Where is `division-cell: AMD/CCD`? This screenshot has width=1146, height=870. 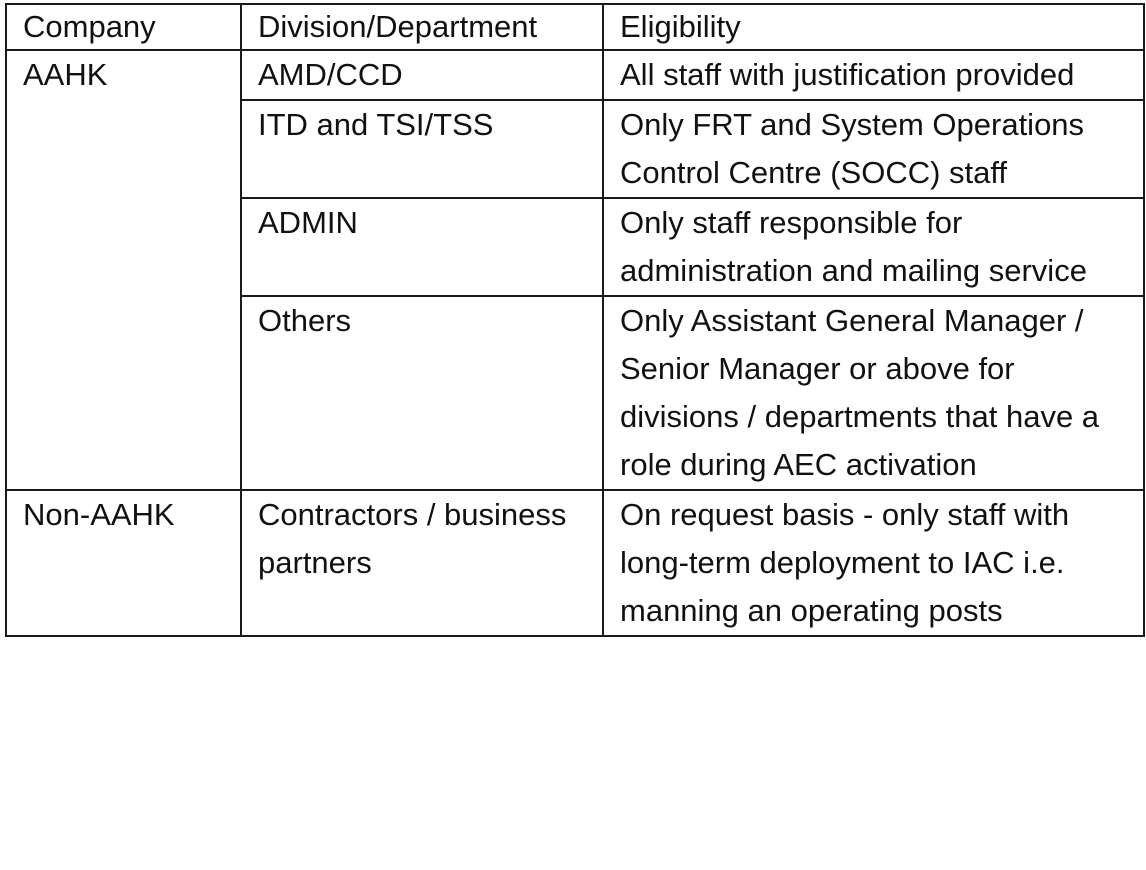 division-cell: AMD/CCD is located at coordinates (422, 75).